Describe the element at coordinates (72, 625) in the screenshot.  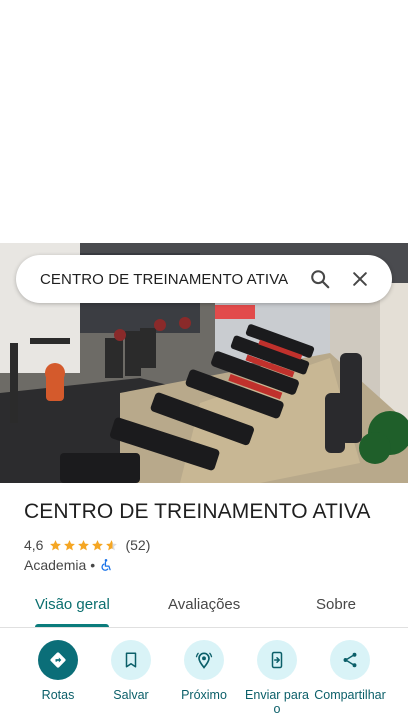
I see `active-tab-indicator` at that location.